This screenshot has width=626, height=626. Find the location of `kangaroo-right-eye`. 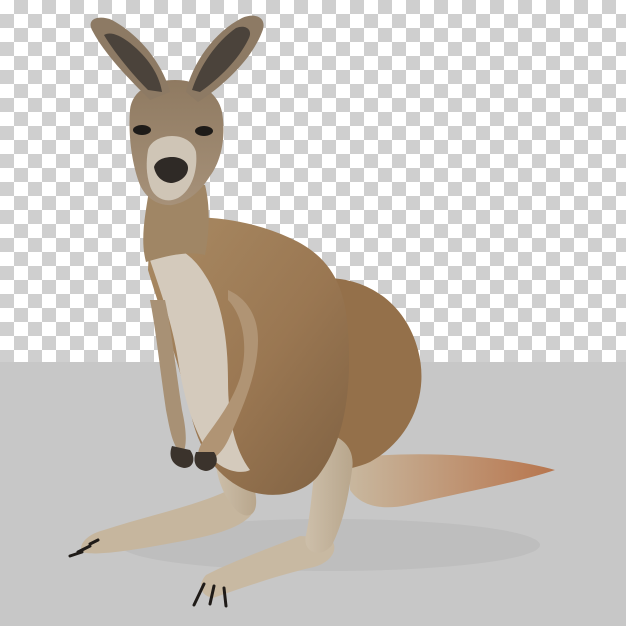

kangaroo-right-eye is located at coordinates (204, 131).